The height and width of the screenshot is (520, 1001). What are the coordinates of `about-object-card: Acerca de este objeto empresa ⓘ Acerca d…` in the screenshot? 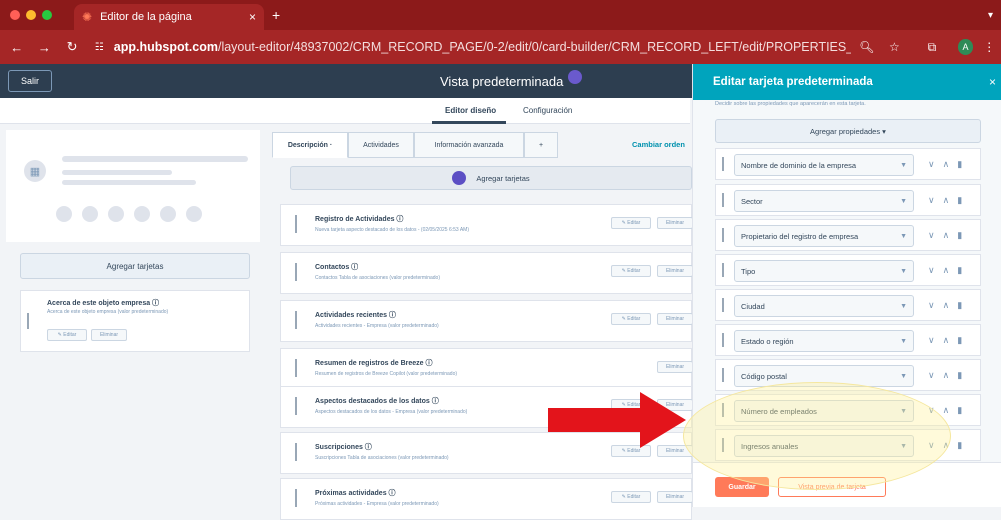 It's located at (135, 321).